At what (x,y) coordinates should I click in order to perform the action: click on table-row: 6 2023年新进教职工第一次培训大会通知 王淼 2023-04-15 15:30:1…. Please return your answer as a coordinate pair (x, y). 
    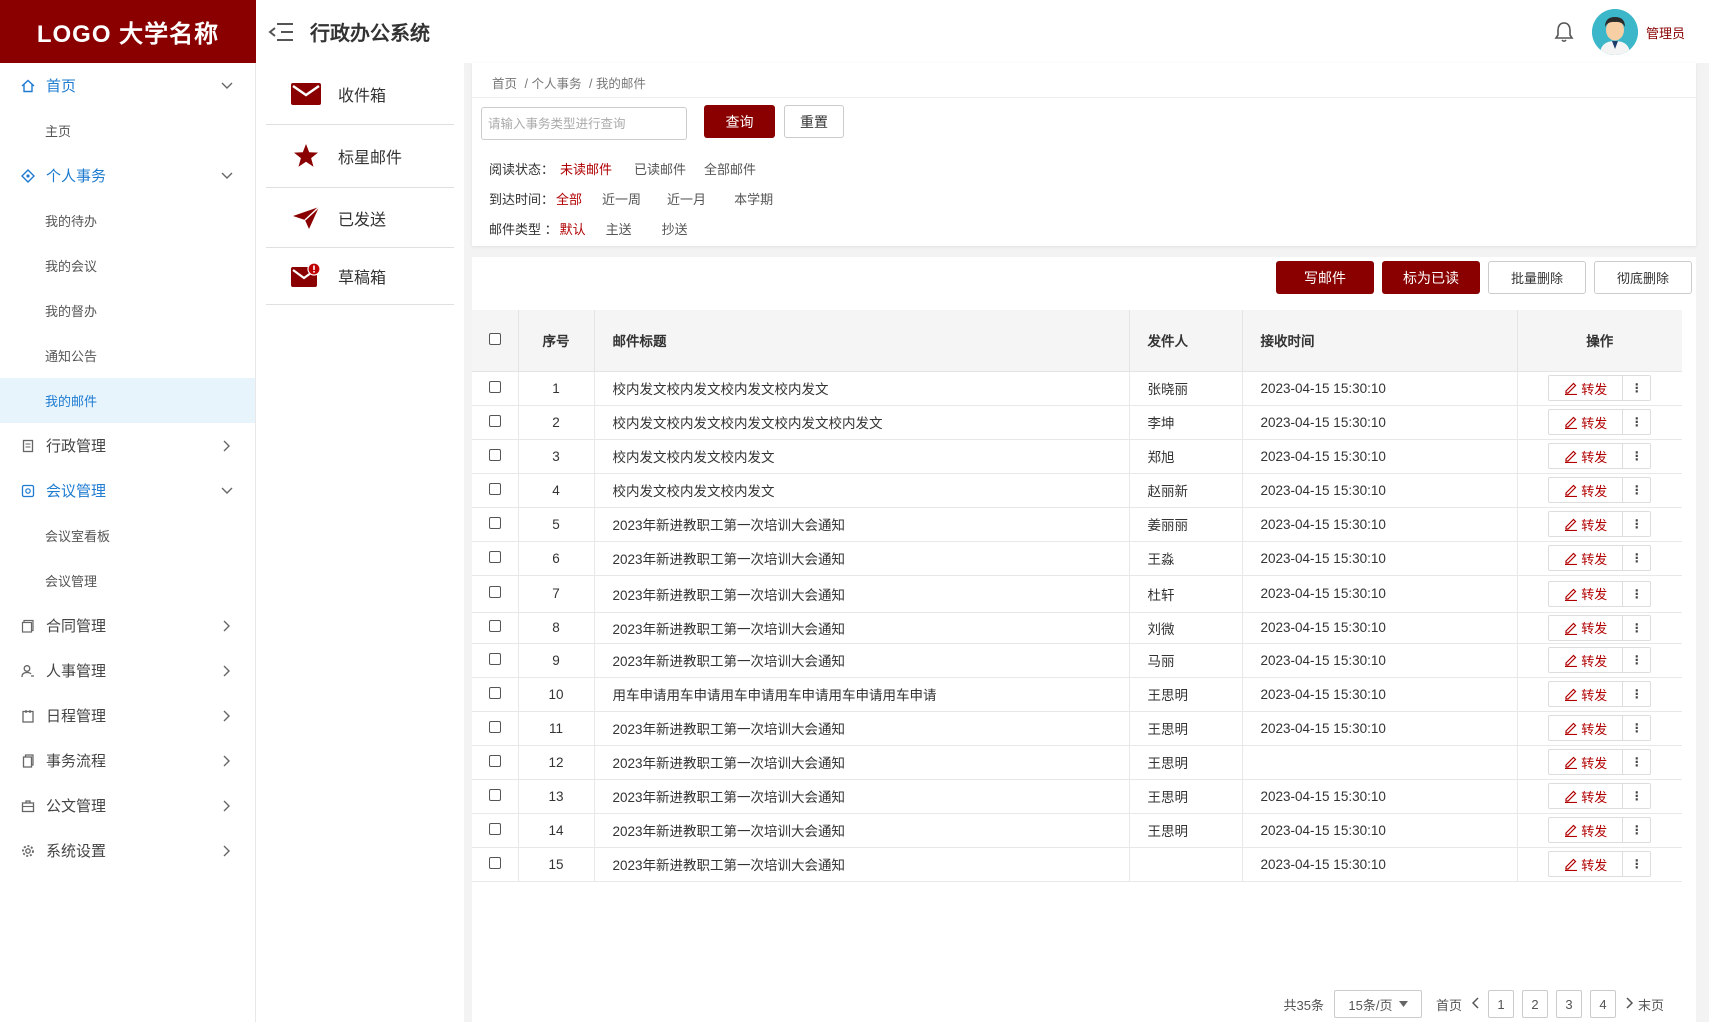
    Looking at the image, I should click on (1077, 558).